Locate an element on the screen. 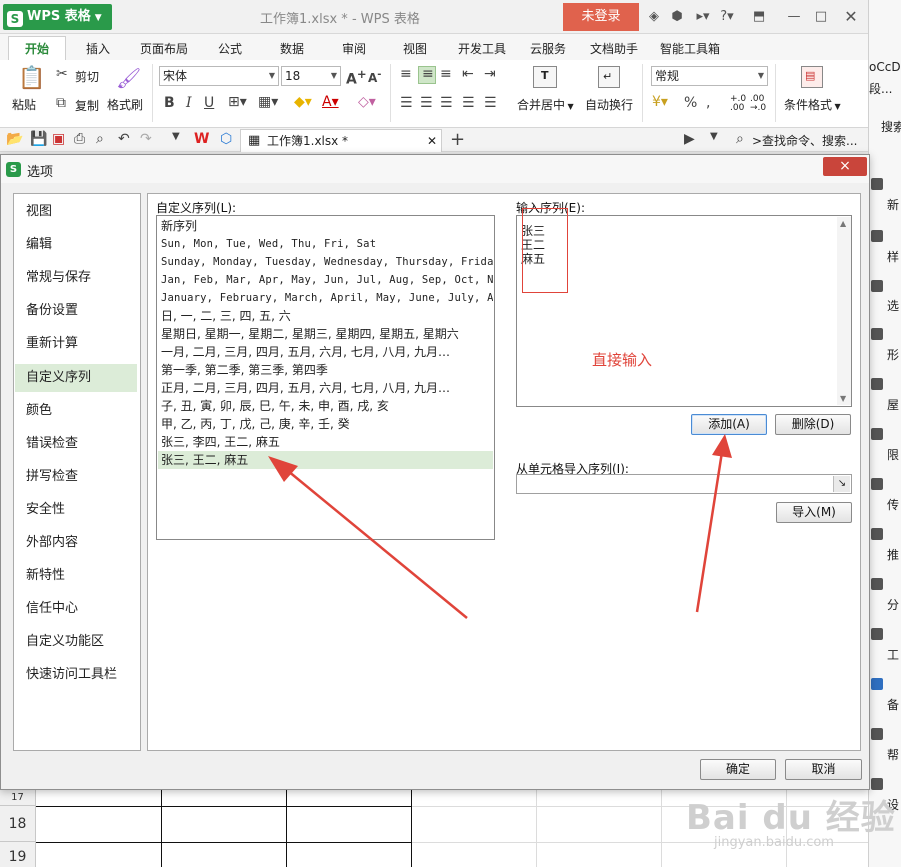 This screenshot has height=867, width=901. tab-data: 数据 is located at coordinates (292, 48).